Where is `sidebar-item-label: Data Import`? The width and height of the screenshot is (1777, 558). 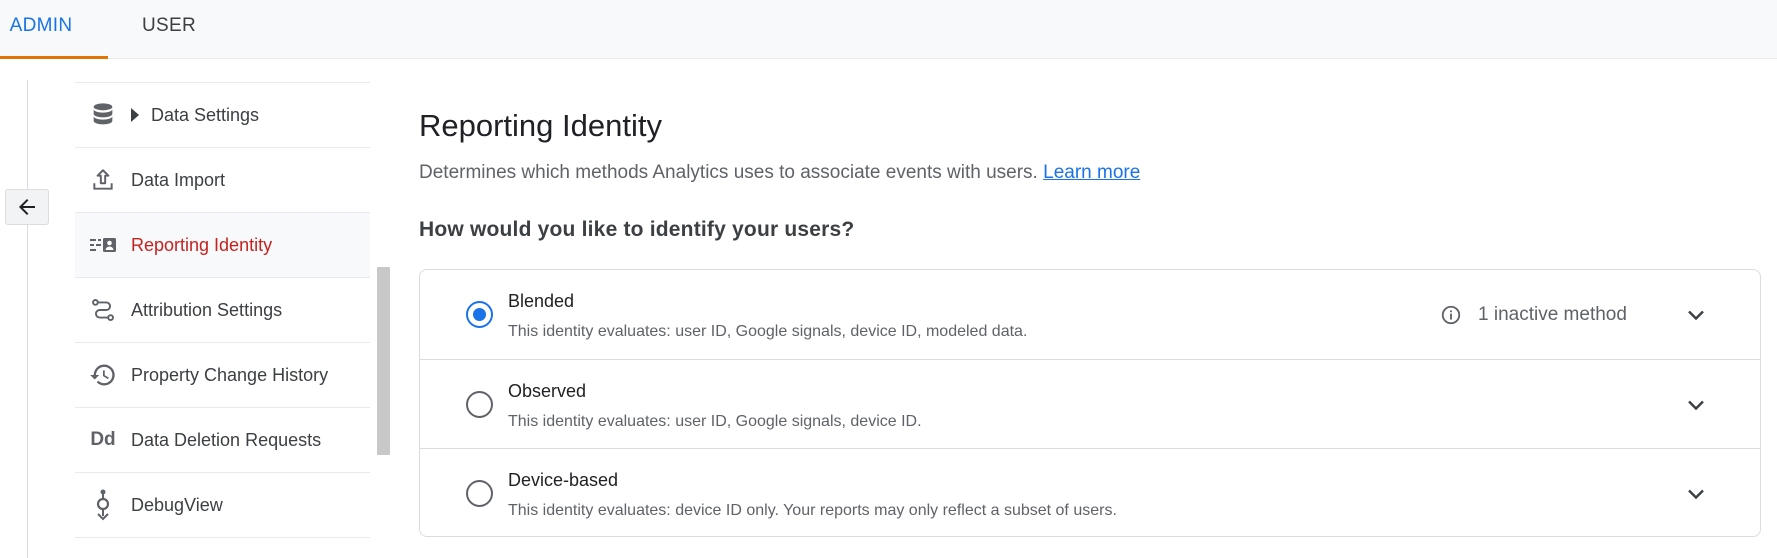
sidebar-item-label: Data Import is located at coordinates (178, 179).